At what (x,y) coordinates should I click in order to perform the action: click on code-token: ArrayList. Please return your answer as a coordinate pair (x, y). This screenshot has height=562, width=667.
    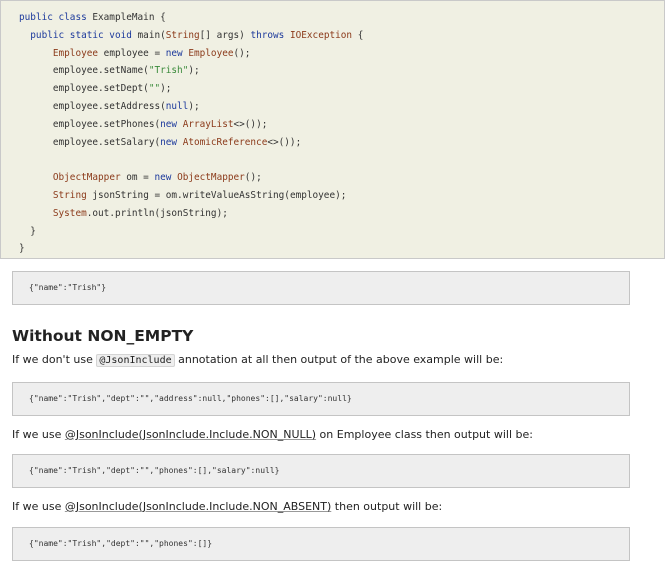
    Looking at the image, I should click on (208, 124).